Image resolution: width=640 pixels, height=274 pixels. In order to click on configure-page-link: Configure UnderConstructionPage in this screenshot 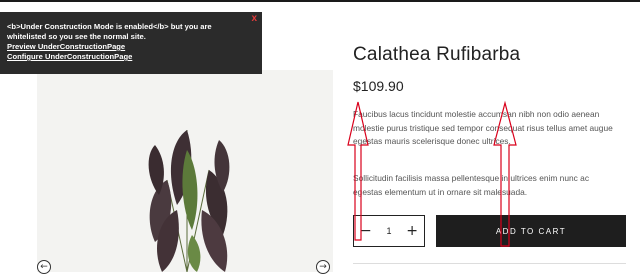, I will do `click(127, 57)`.